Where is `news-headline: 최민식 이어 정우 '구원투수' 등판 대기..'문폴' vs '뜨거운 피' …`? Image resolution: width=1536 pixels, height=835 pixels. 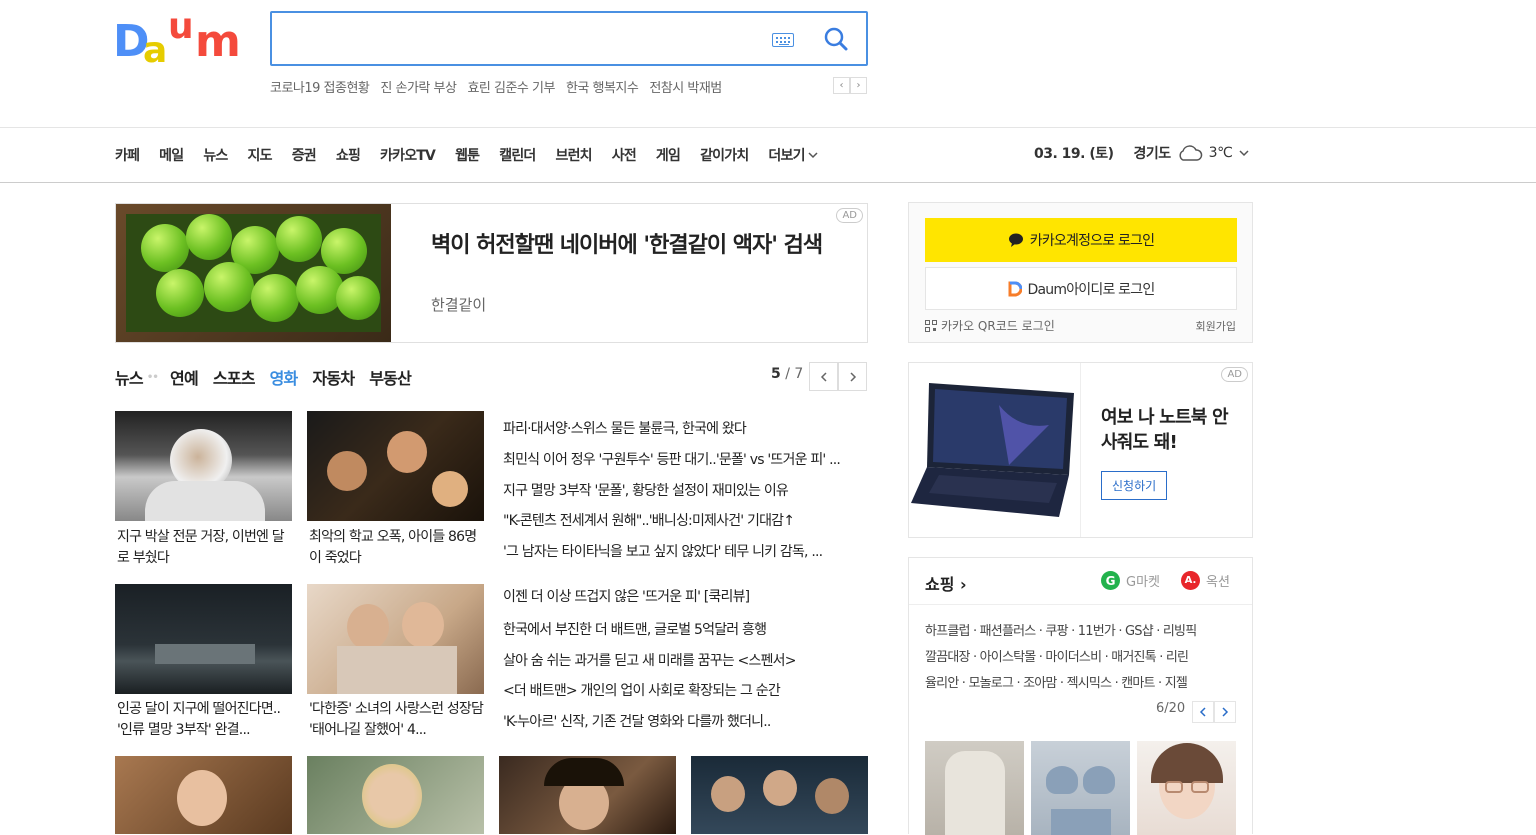 news-headline: 최민식 이어 정우 '구원투수' 등판 대기..'문폴' vs '뜨거운 피' … is located at coordinates (684, 459).